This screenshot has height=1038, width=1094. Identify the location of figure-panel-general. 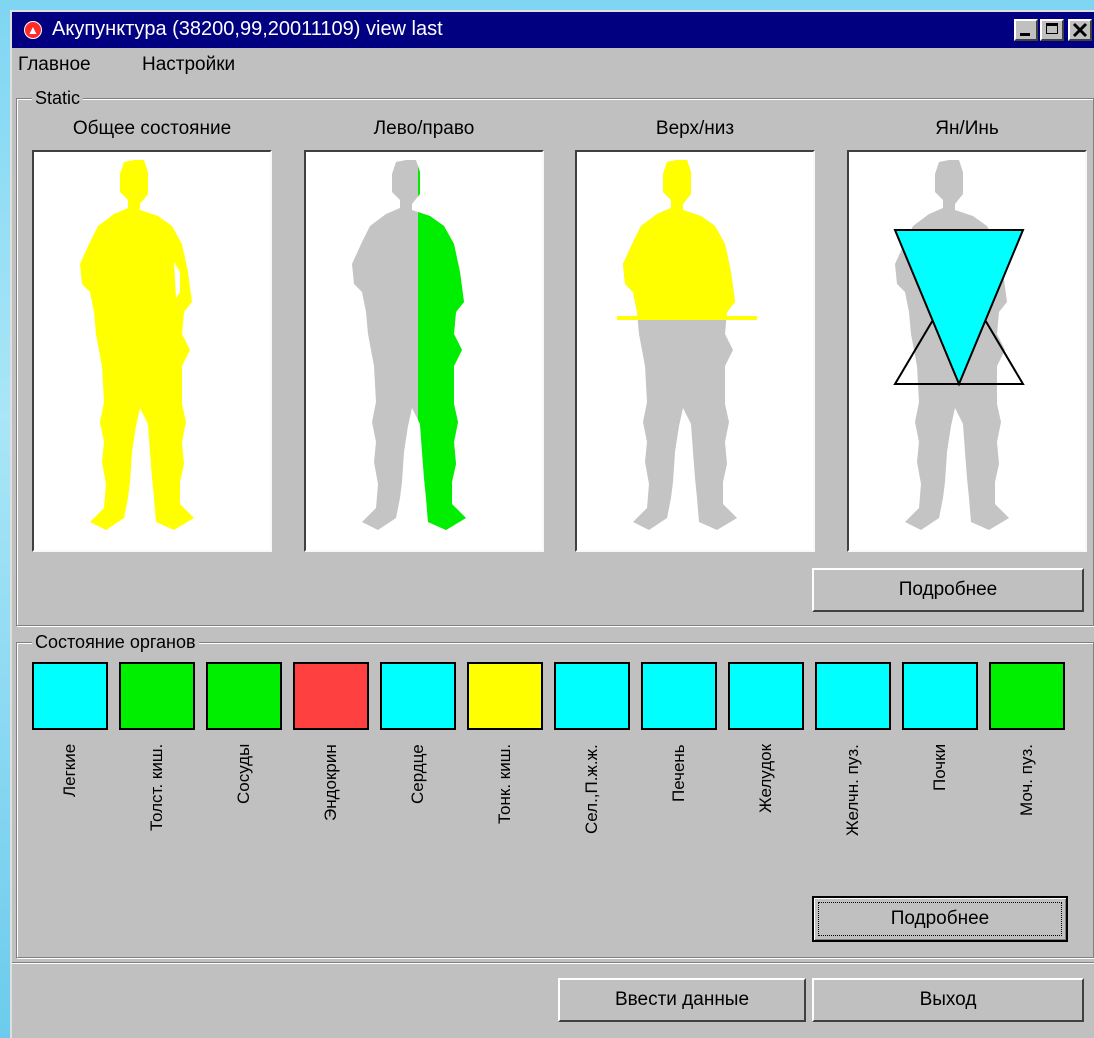
(152, 351).